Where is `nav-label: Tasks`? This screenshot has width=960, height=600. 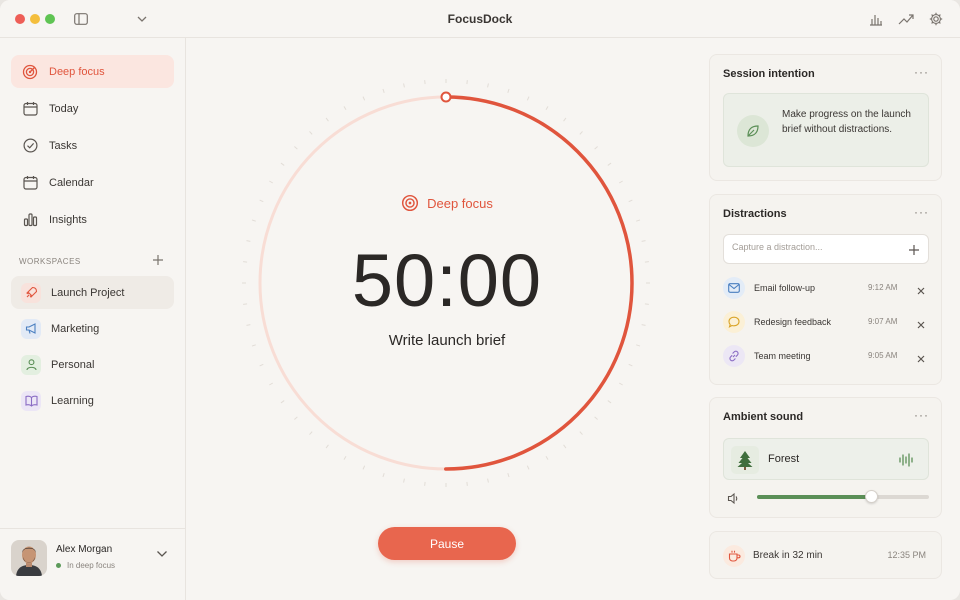 nav-label: Tasks is located at coordinates (63, 145).